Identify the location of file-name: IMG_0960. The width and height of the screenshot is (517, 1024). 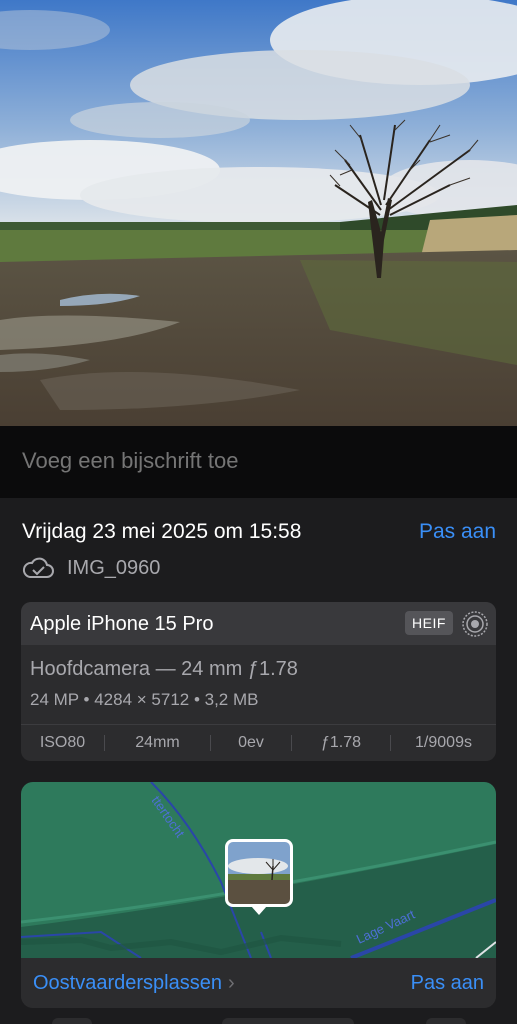
(114, 567).